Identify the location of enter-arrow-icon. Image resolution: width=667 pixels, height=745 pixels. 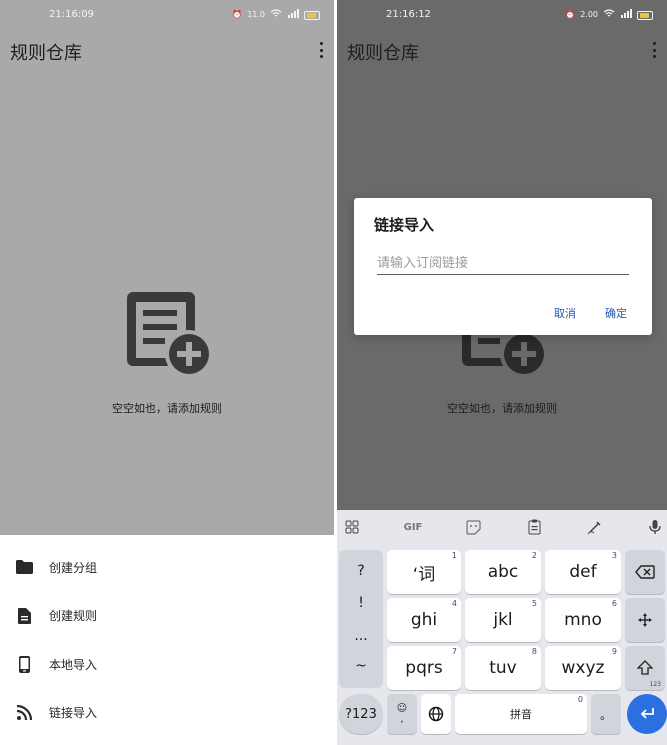
(647, 713).